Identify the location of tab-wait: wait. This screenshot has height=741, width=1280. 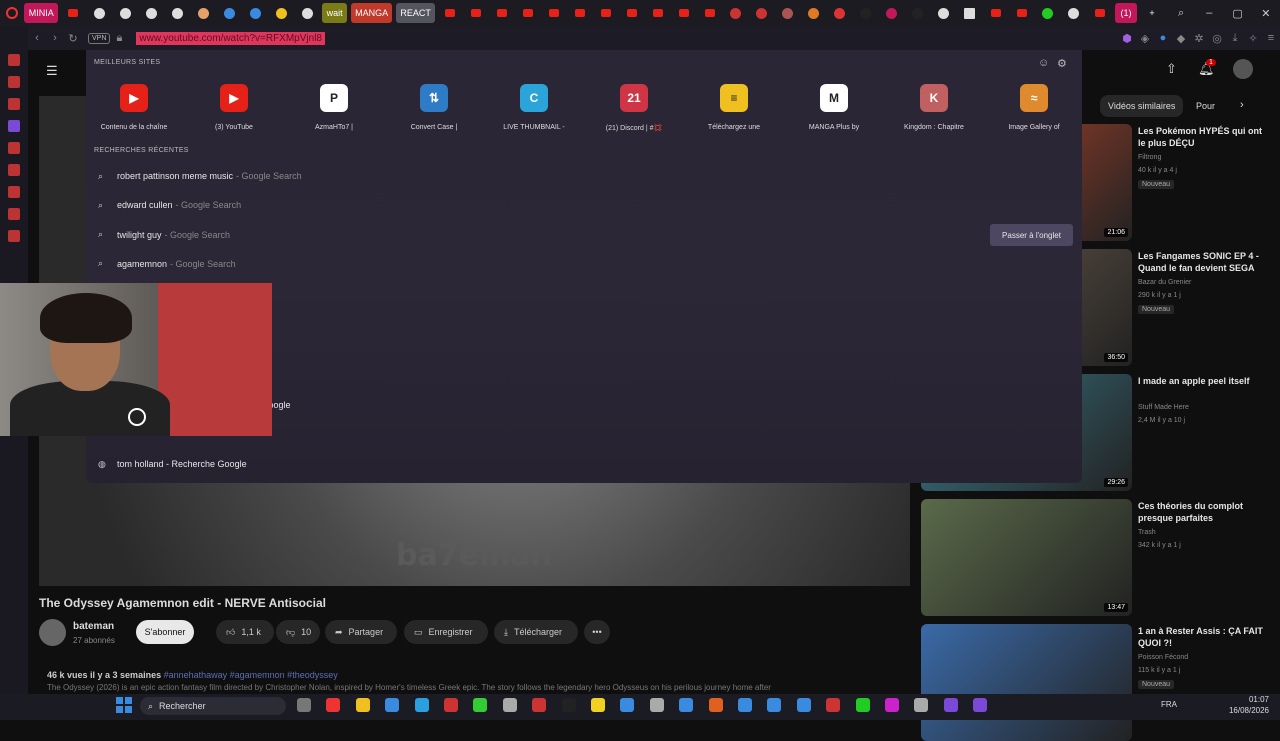
(335, 13).